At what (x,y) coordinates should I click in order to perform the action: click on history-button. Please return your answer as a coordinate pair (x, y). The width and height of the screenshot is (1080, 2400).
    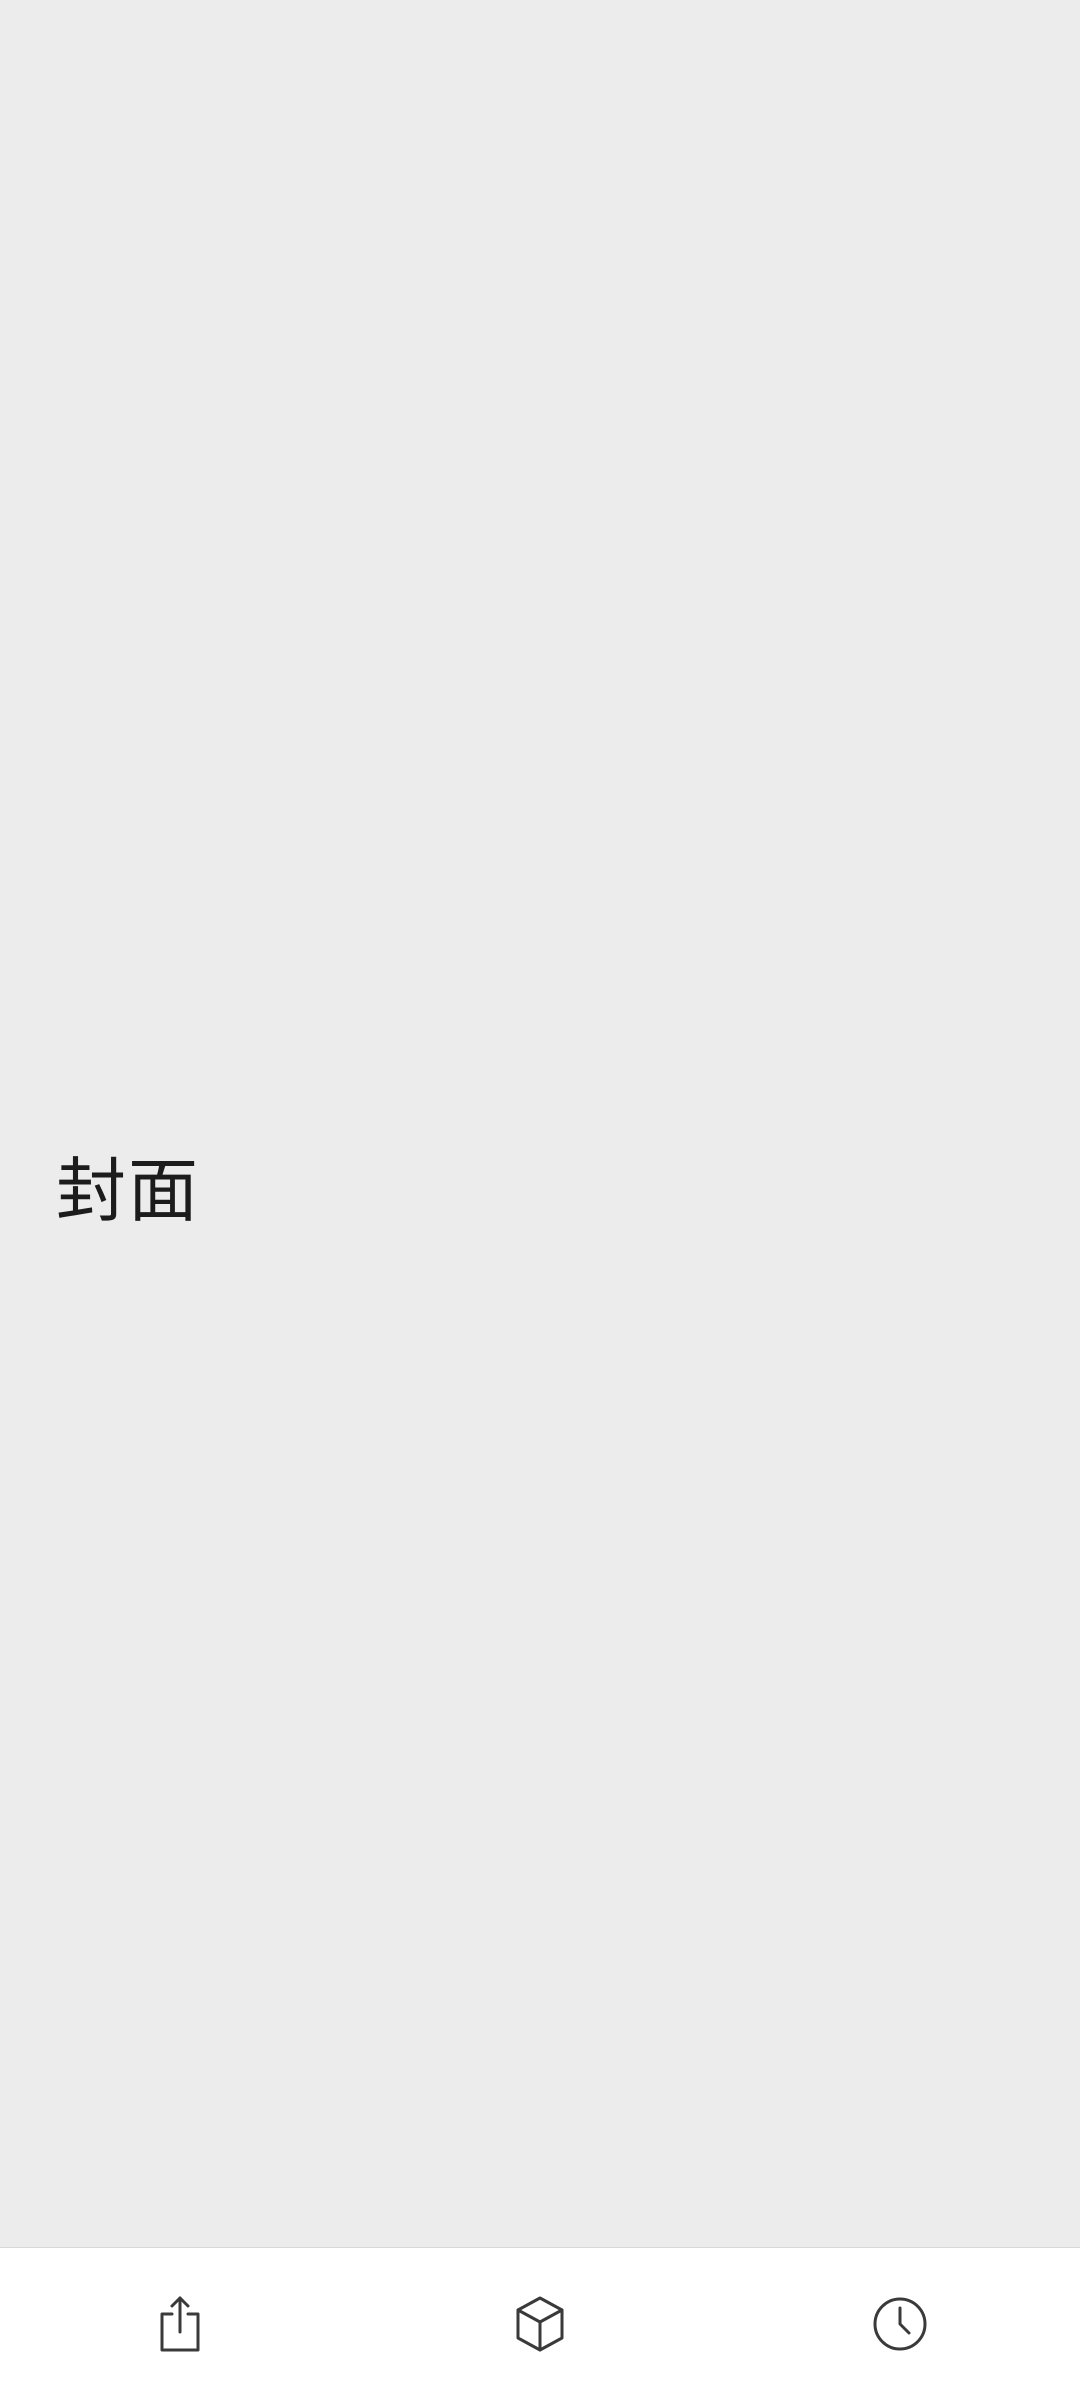
    Looking at the image, I should click on (900, 2324).